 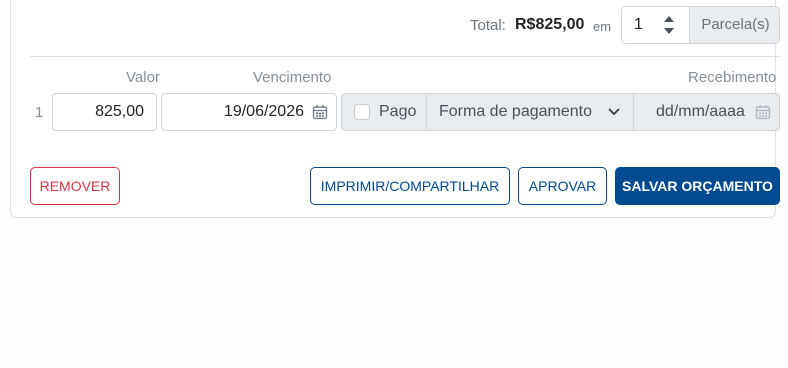 I want to click on em-label: em, so click(x=602, y=26).